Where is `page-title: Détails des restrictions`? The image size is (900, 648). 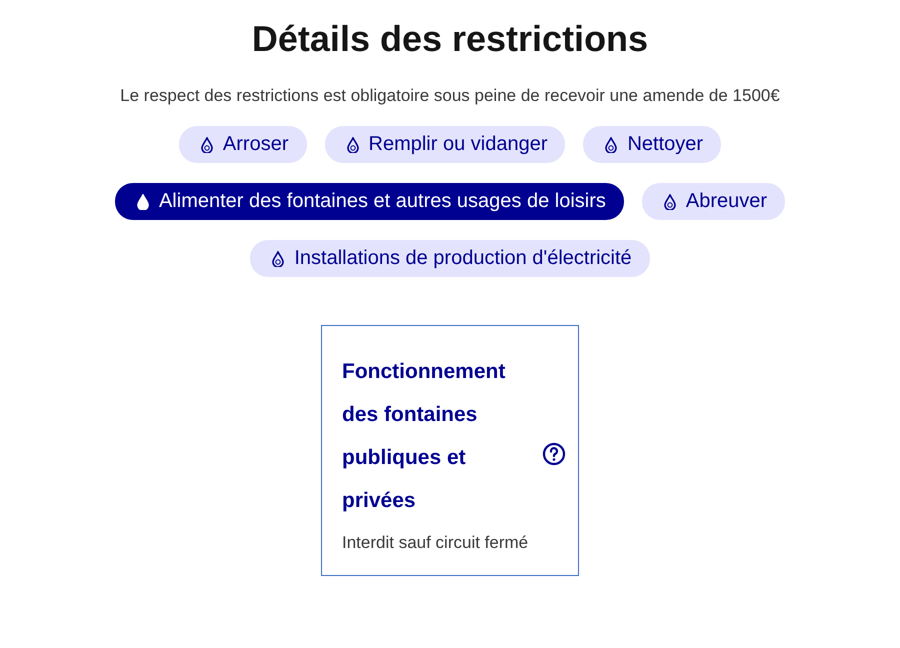
page-title: Détails des restrictions is located at coordinates (450, 39).